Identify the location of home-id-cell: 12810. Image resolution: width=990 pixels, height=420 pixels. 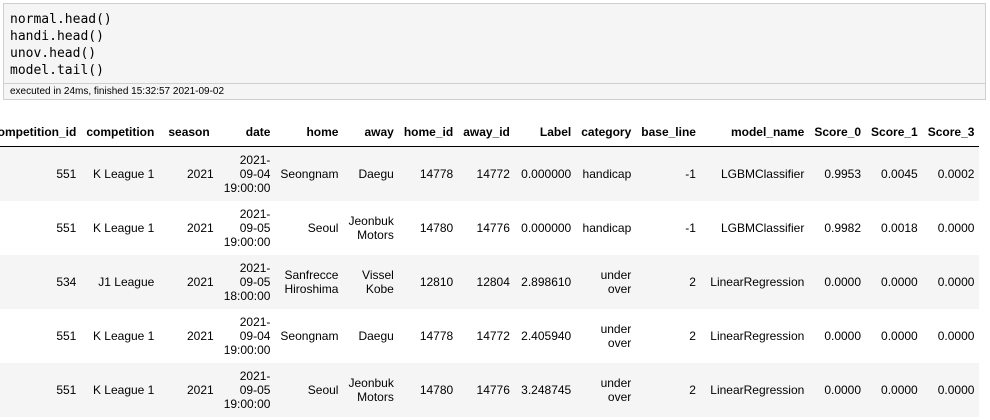
(428, 282).